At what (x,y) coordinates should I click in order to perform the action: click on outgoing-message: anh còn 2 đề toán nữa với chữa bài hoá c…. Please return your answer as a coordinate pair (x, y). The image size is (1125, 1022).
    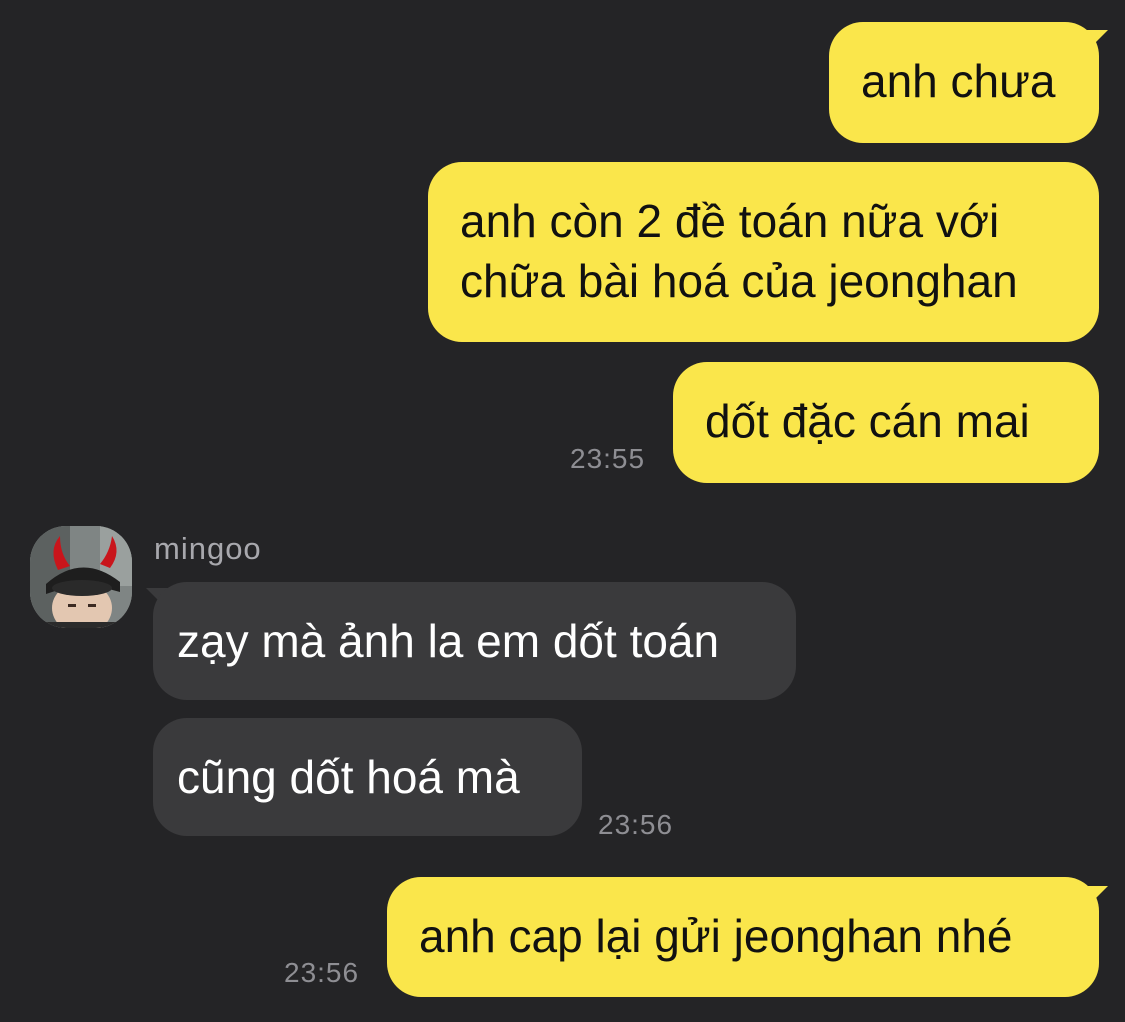
    Looking at the image, I should click on (763, 252).